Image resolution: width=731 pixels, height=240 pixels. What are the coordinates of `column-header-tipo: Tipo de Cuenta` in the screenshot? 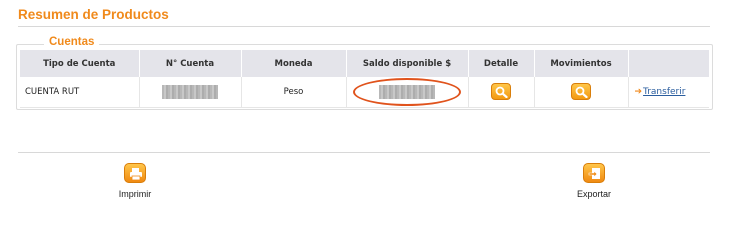 It's located at (80, 63).